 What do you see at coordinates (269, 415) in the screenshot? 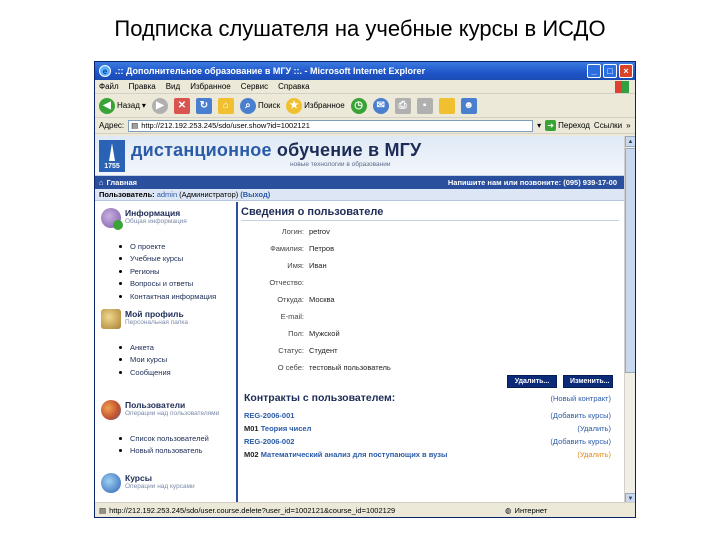
I see `contract-code-link: REG-2006-001` at bounding box center [269, 415].